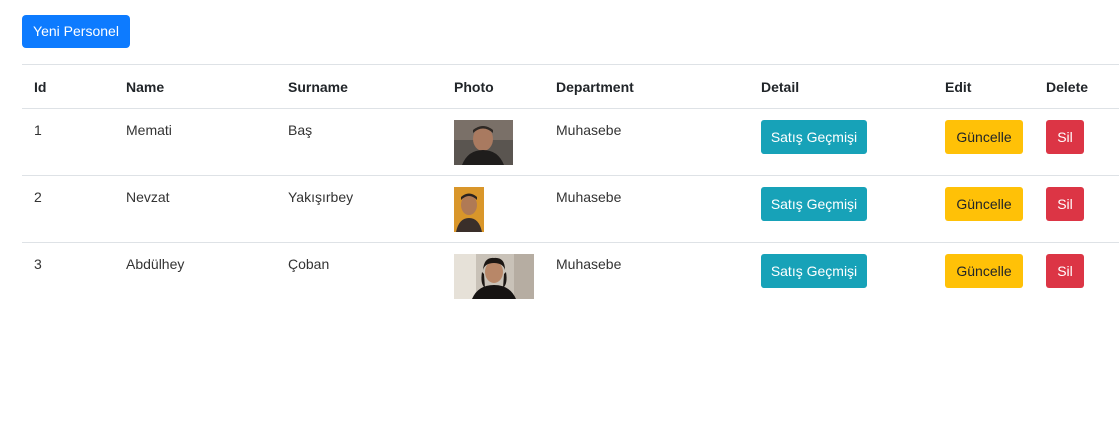  Describe the element at coordinates (780, 86) in the screenshot. I see `column-header-detail: Detail` at that location.